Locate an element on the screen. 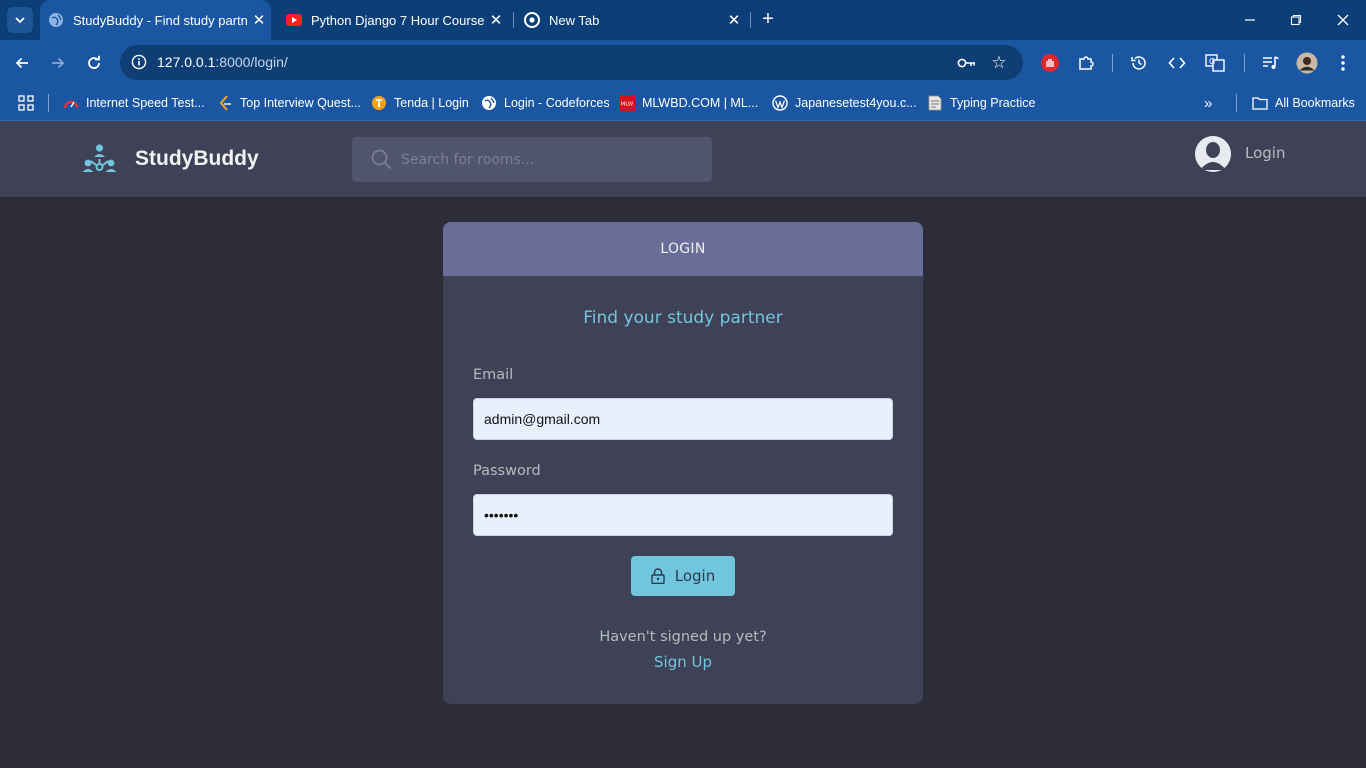 This screenshot has height=768, width=1366. bookmark-label: Typing Practice is located at coordinates (993, 103).